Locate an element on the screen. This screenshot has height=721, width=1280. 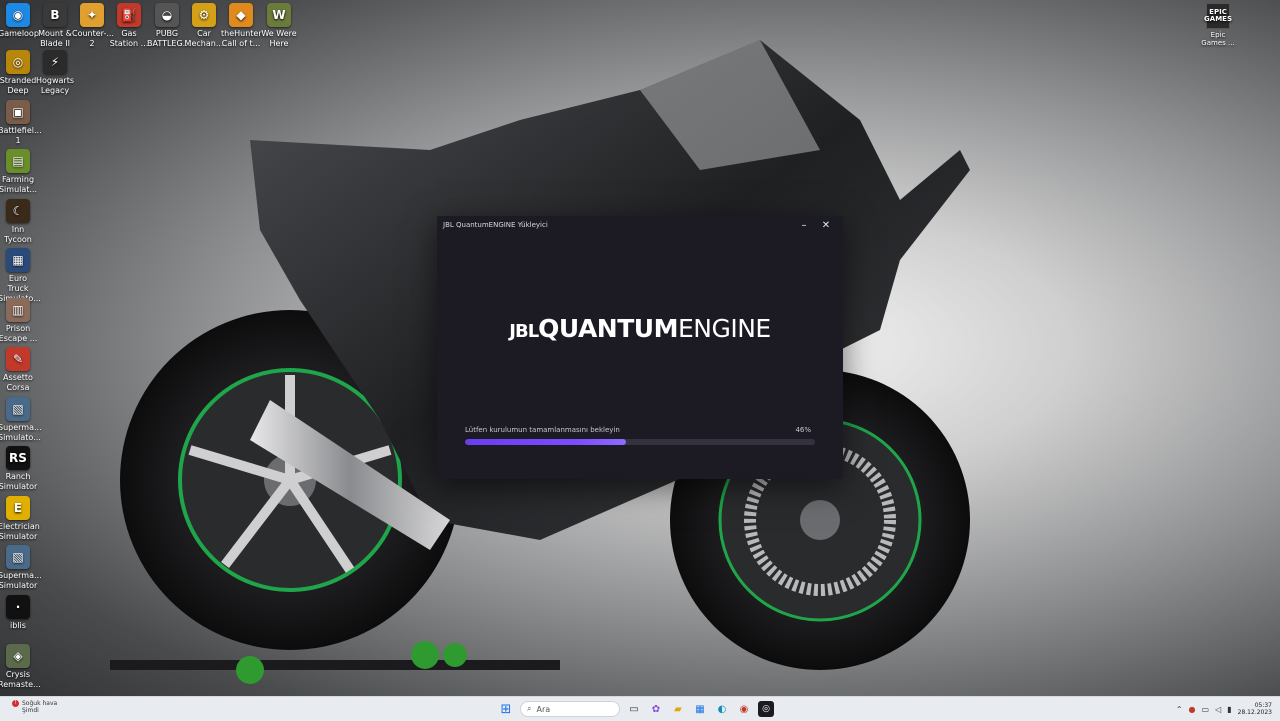
search-placeholder: Ara is located at coordinates (543, 709).